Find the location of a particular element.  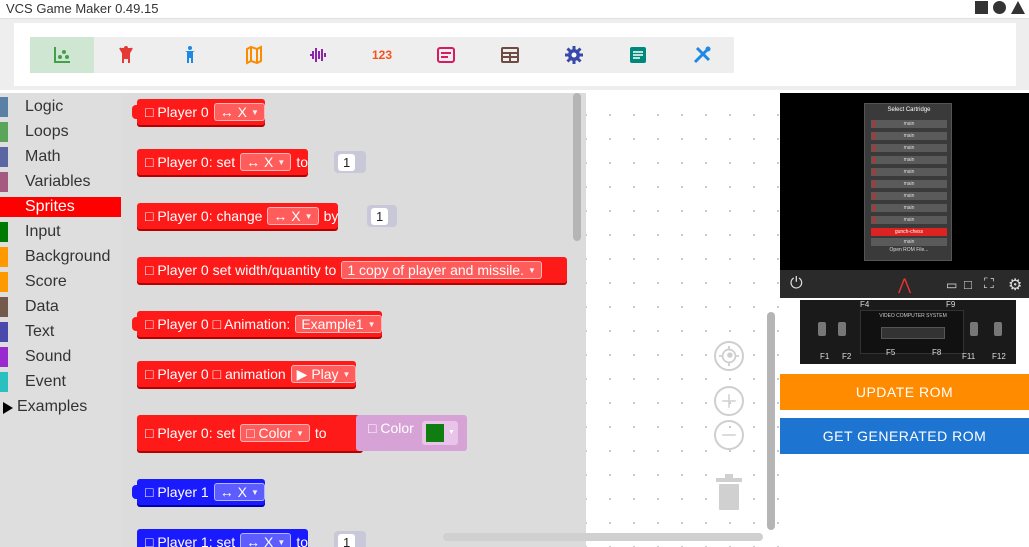

update-rom-button: UPDATE ROM is located at coordinates (904, 392).